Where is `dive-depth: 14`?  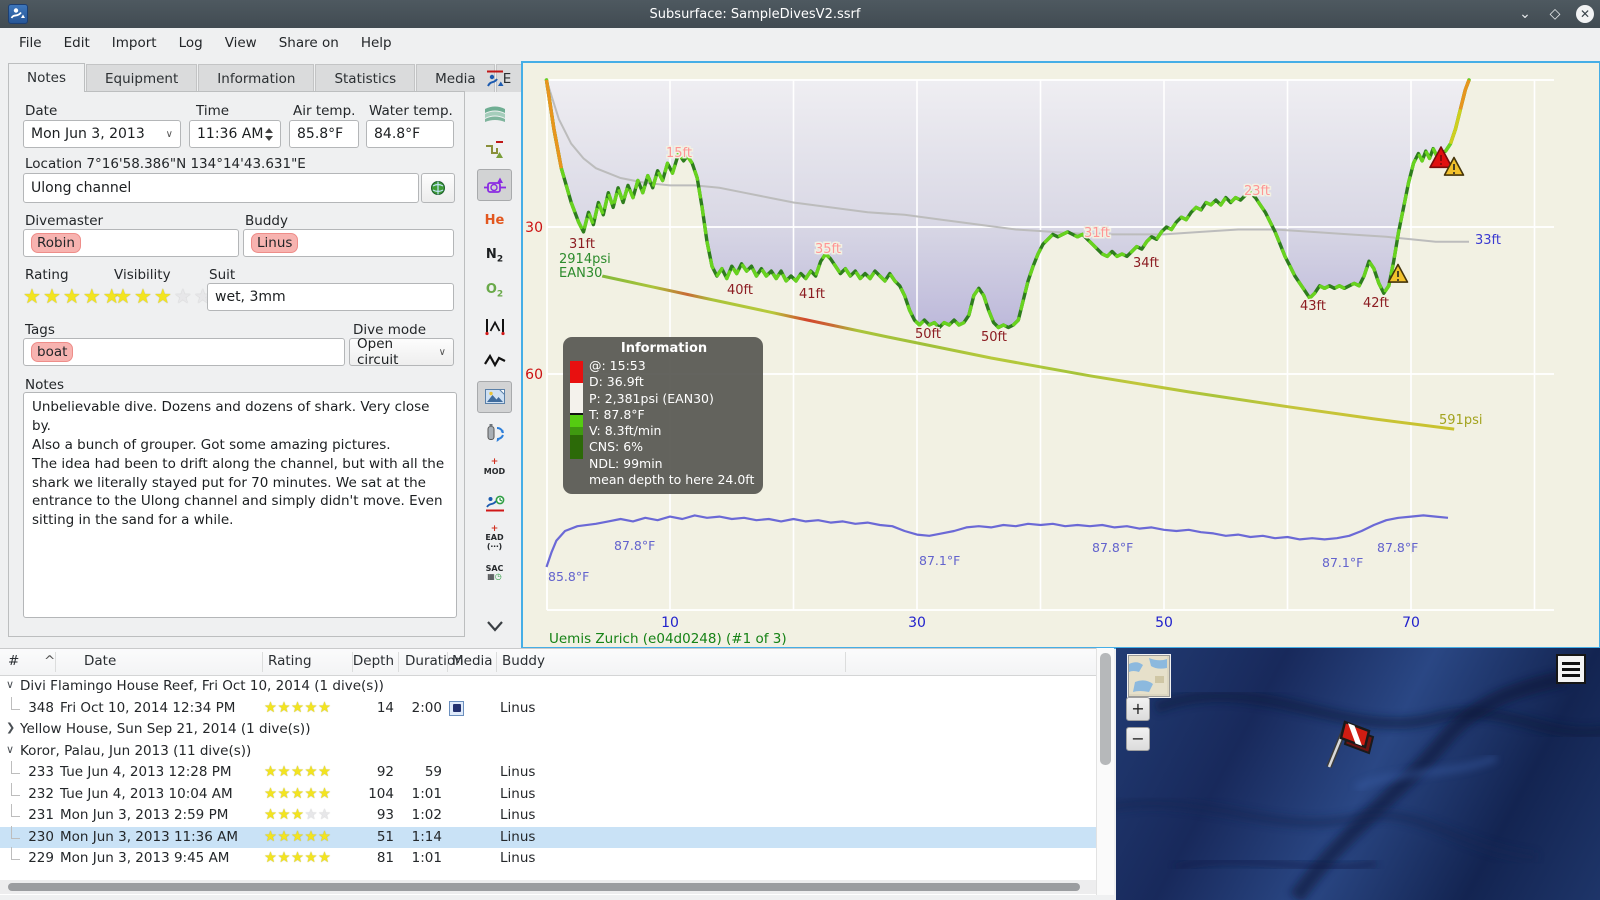 dive-depth: 14 is located at coordinates (385, 707).